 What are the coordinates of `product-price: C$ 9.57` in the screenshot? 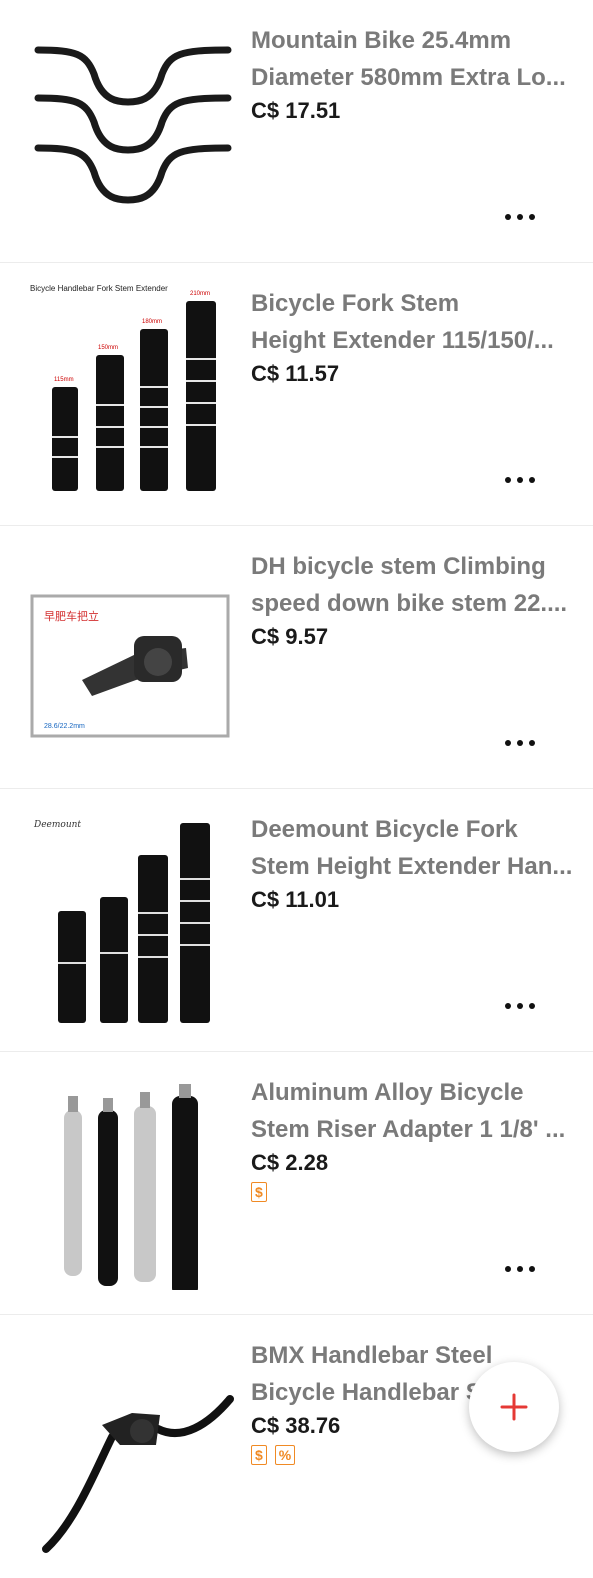 It's located at (290, 636).